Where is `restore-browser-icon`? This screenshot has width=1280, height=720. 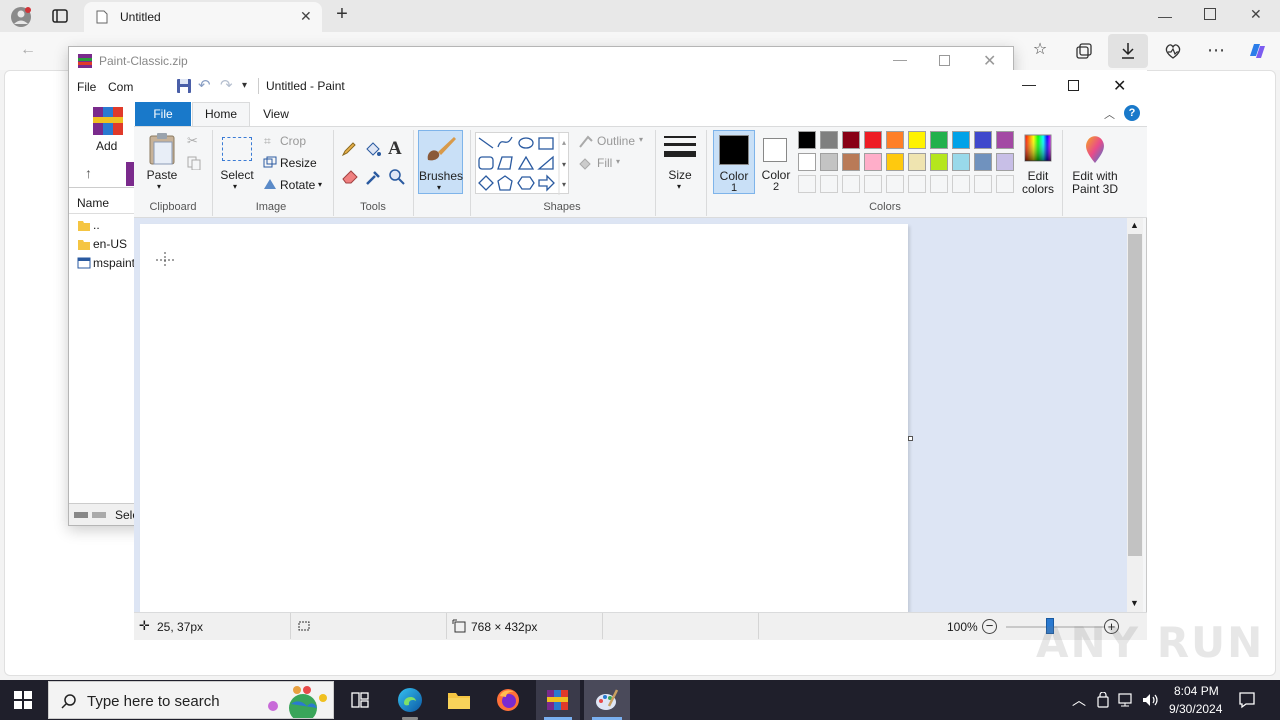
restore-browser-icon is located at coordinates (1210, 14).